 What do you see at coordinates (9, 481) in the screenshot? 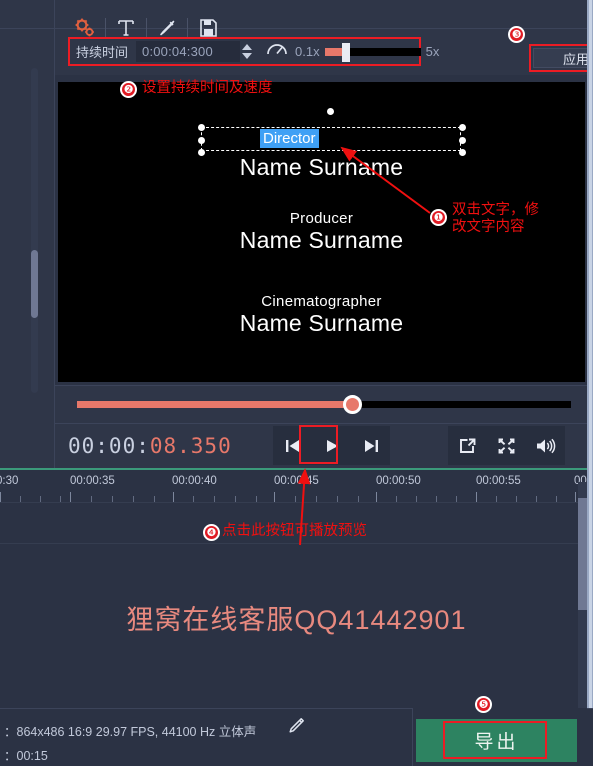
I see `ruler-label: 0:30` at bounding box center [9, 481].